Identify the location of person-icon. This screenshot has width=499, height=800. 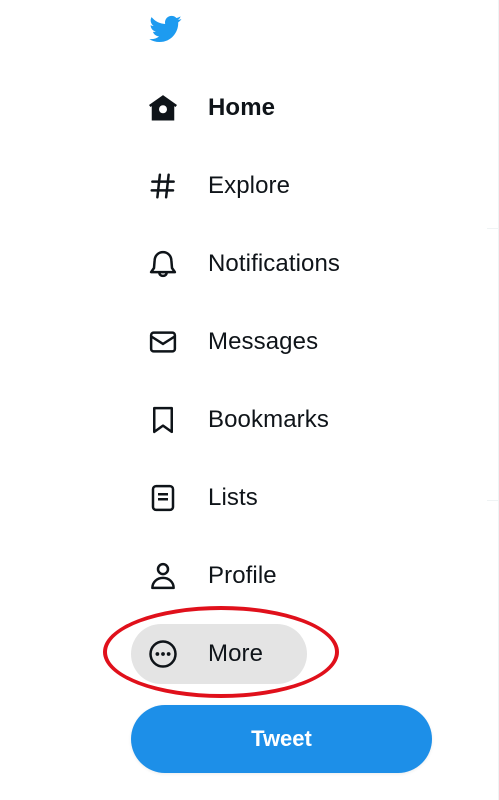
(163, 576).